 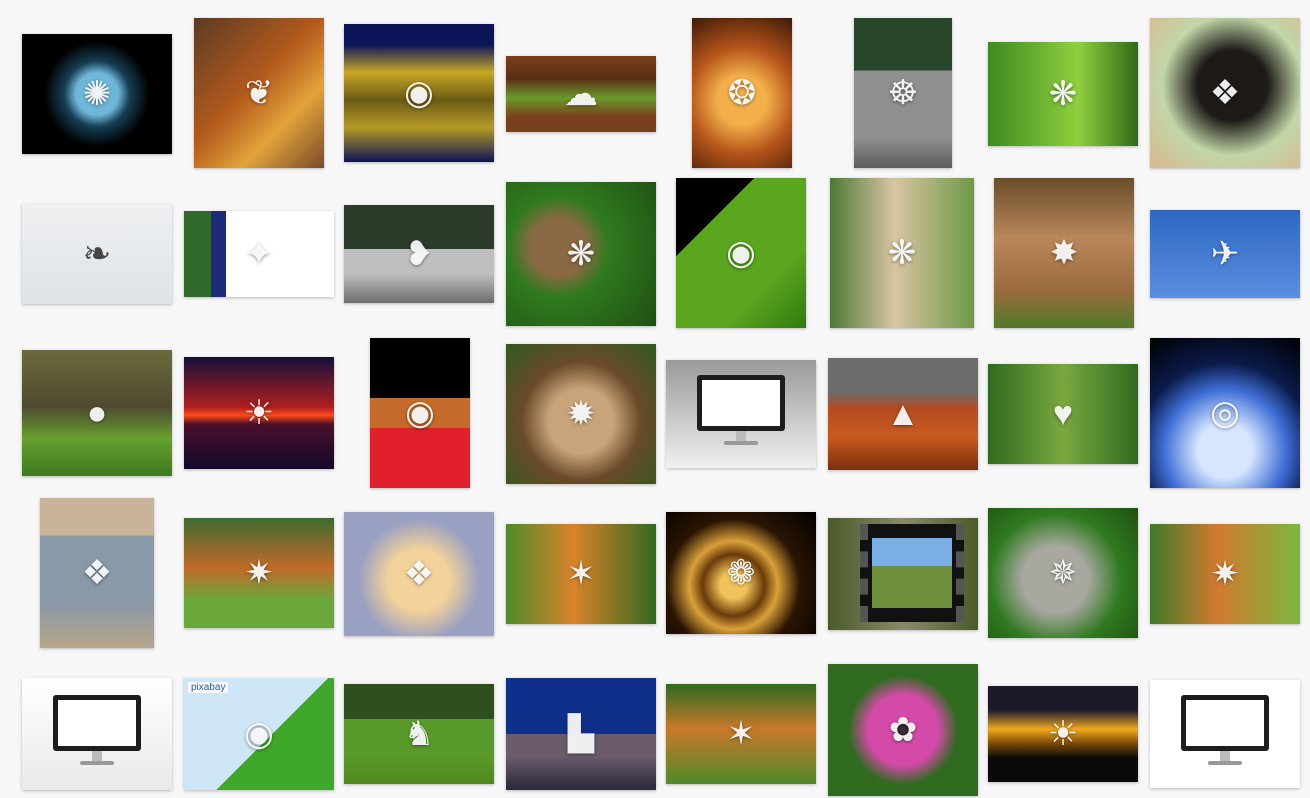 I want to click on blue-skull-ornament-thumbnail: ✺, so click(x=97, y=94).